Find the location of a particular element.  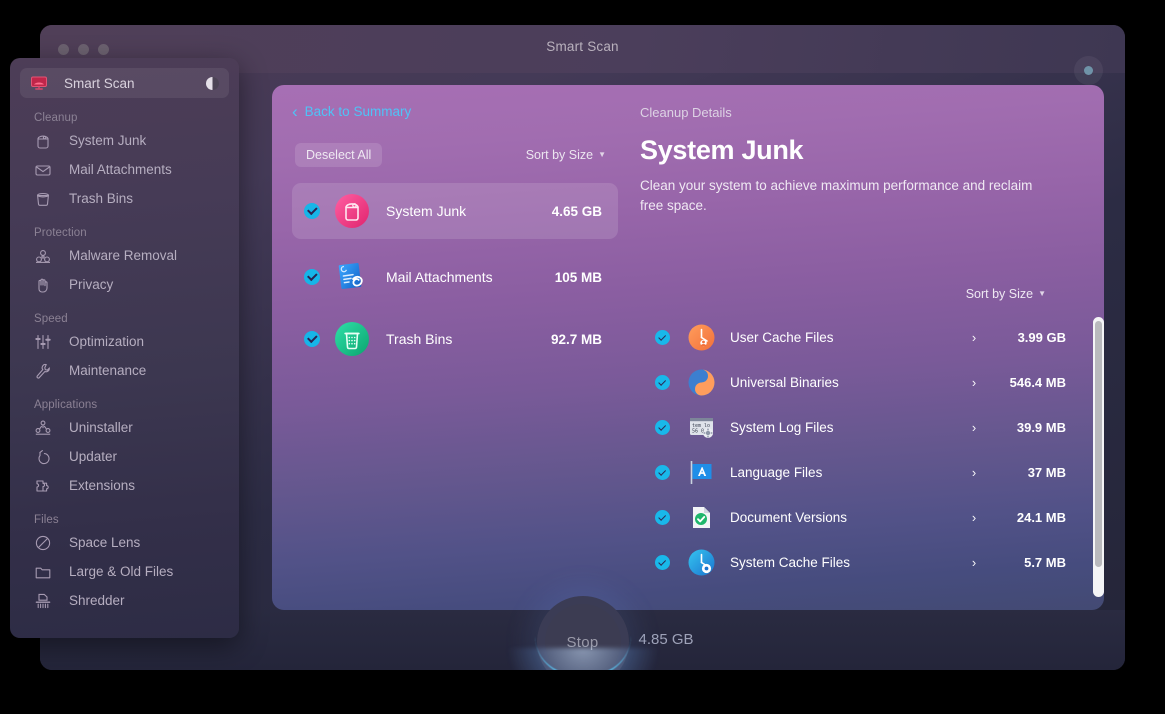

sidebar-section-files: Files is located at coordinates (46, 520).